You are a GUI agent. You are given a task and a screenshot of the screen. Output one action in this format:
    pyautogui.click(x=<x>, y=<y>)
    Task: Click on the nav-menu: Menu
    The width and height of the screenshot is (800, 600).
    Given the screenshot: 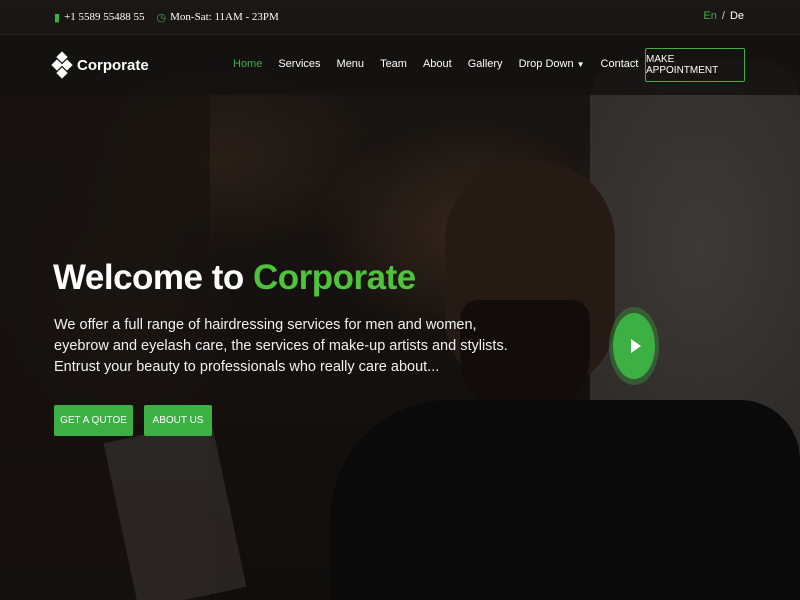 What is the action you would take?
    pyautogui.click(x=351, y=64)
    